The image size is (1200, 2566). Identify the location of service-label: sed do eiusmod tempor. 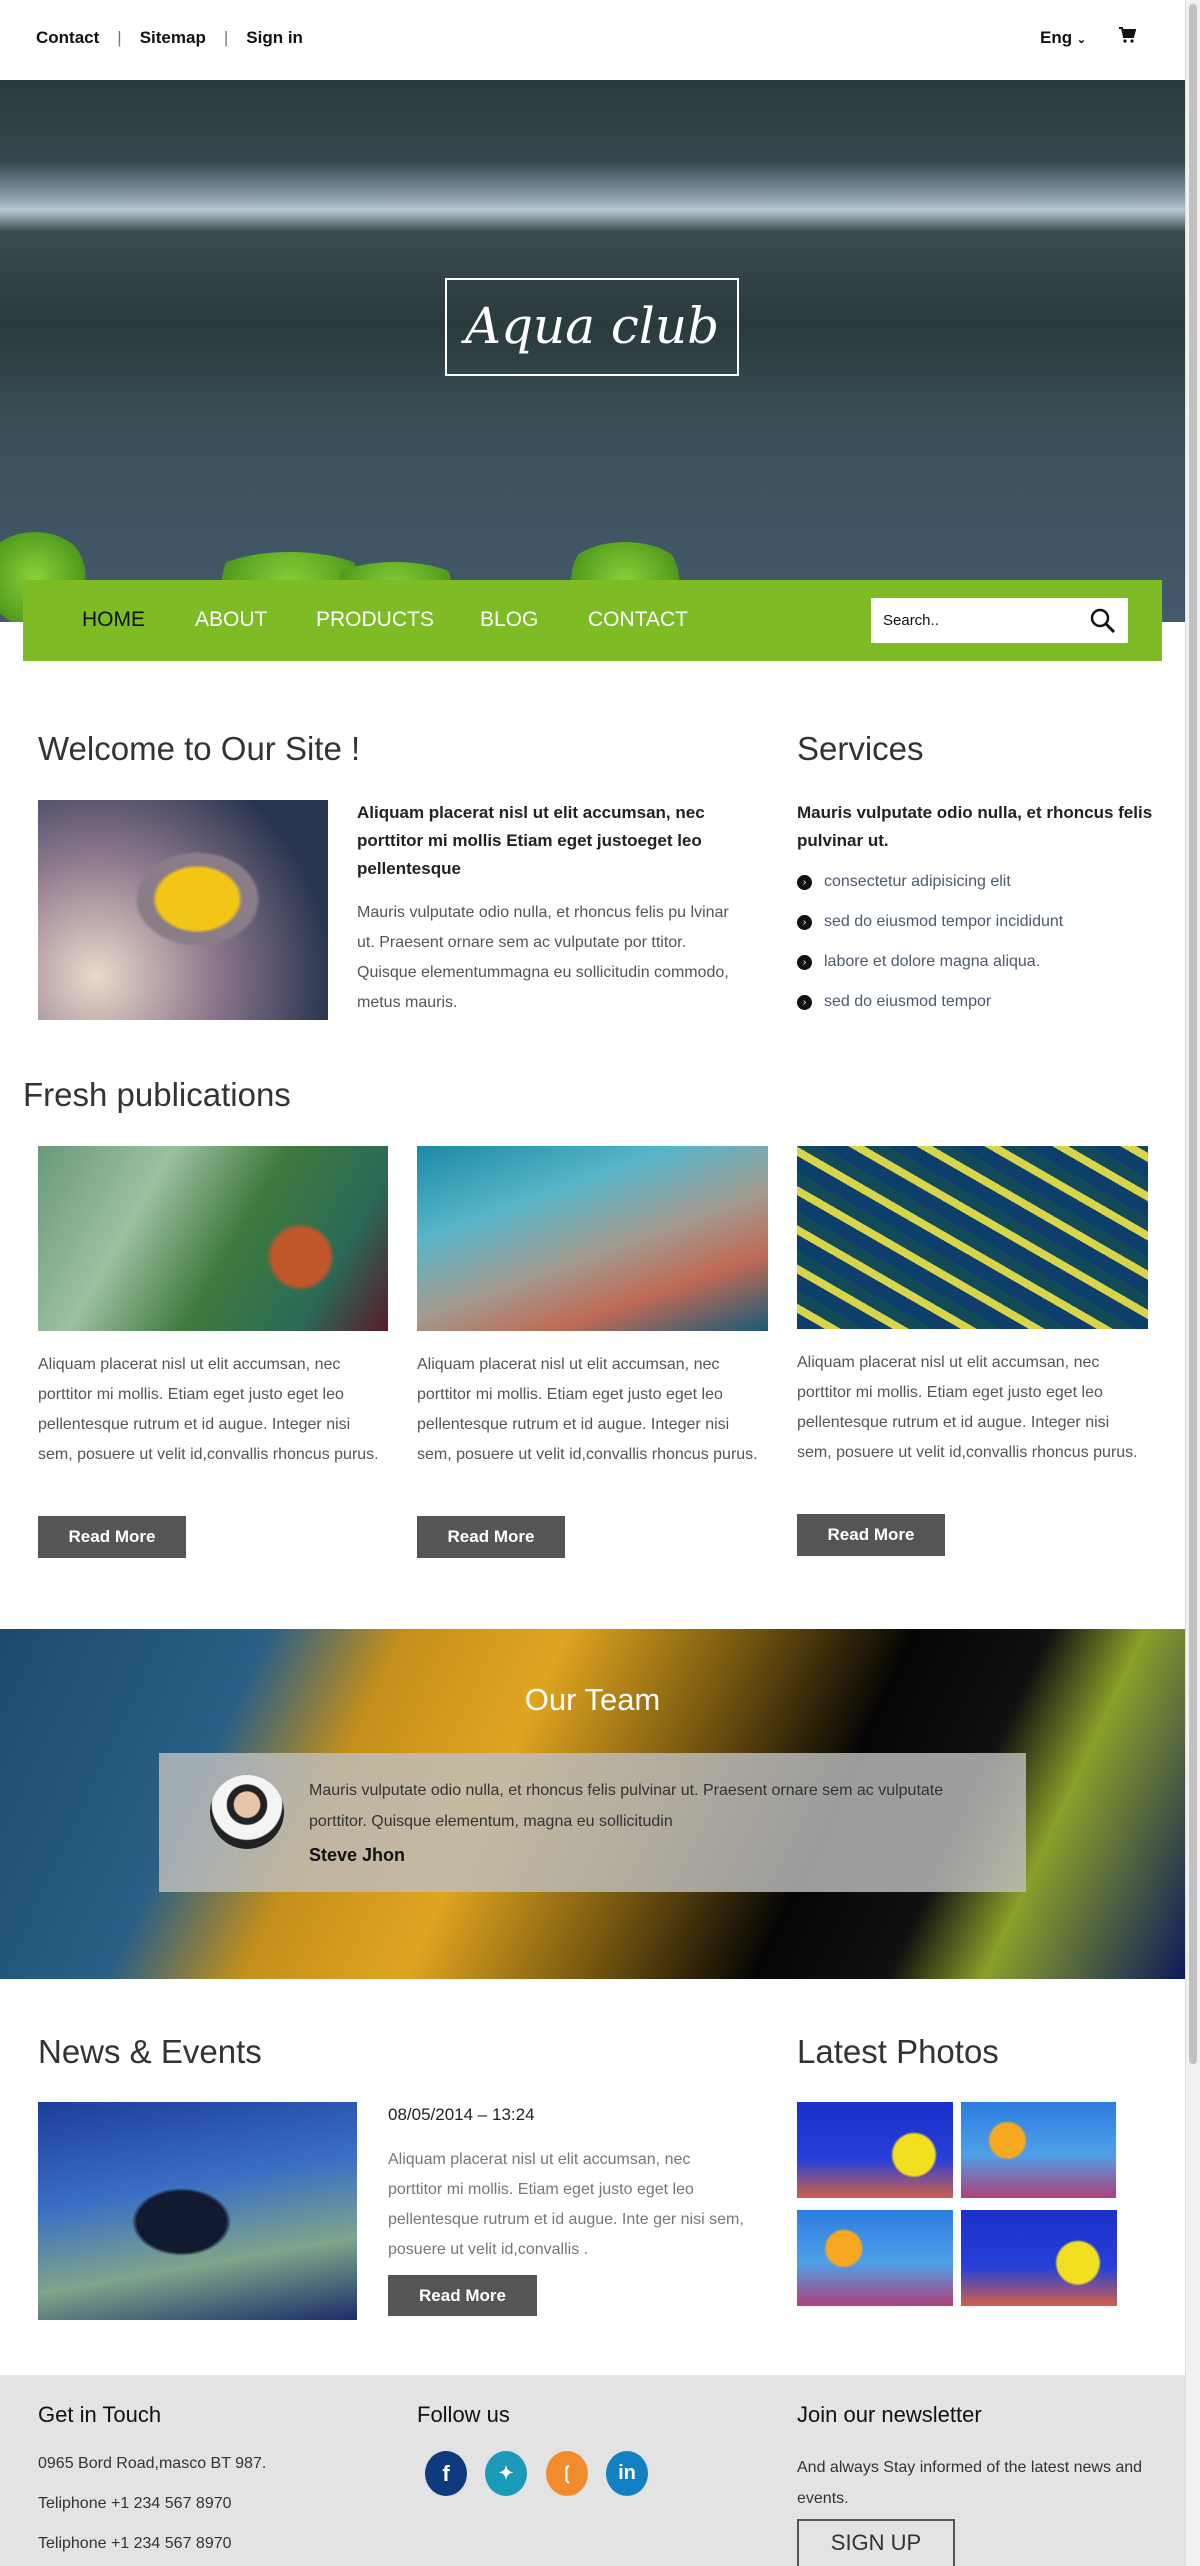
(908, 1001).